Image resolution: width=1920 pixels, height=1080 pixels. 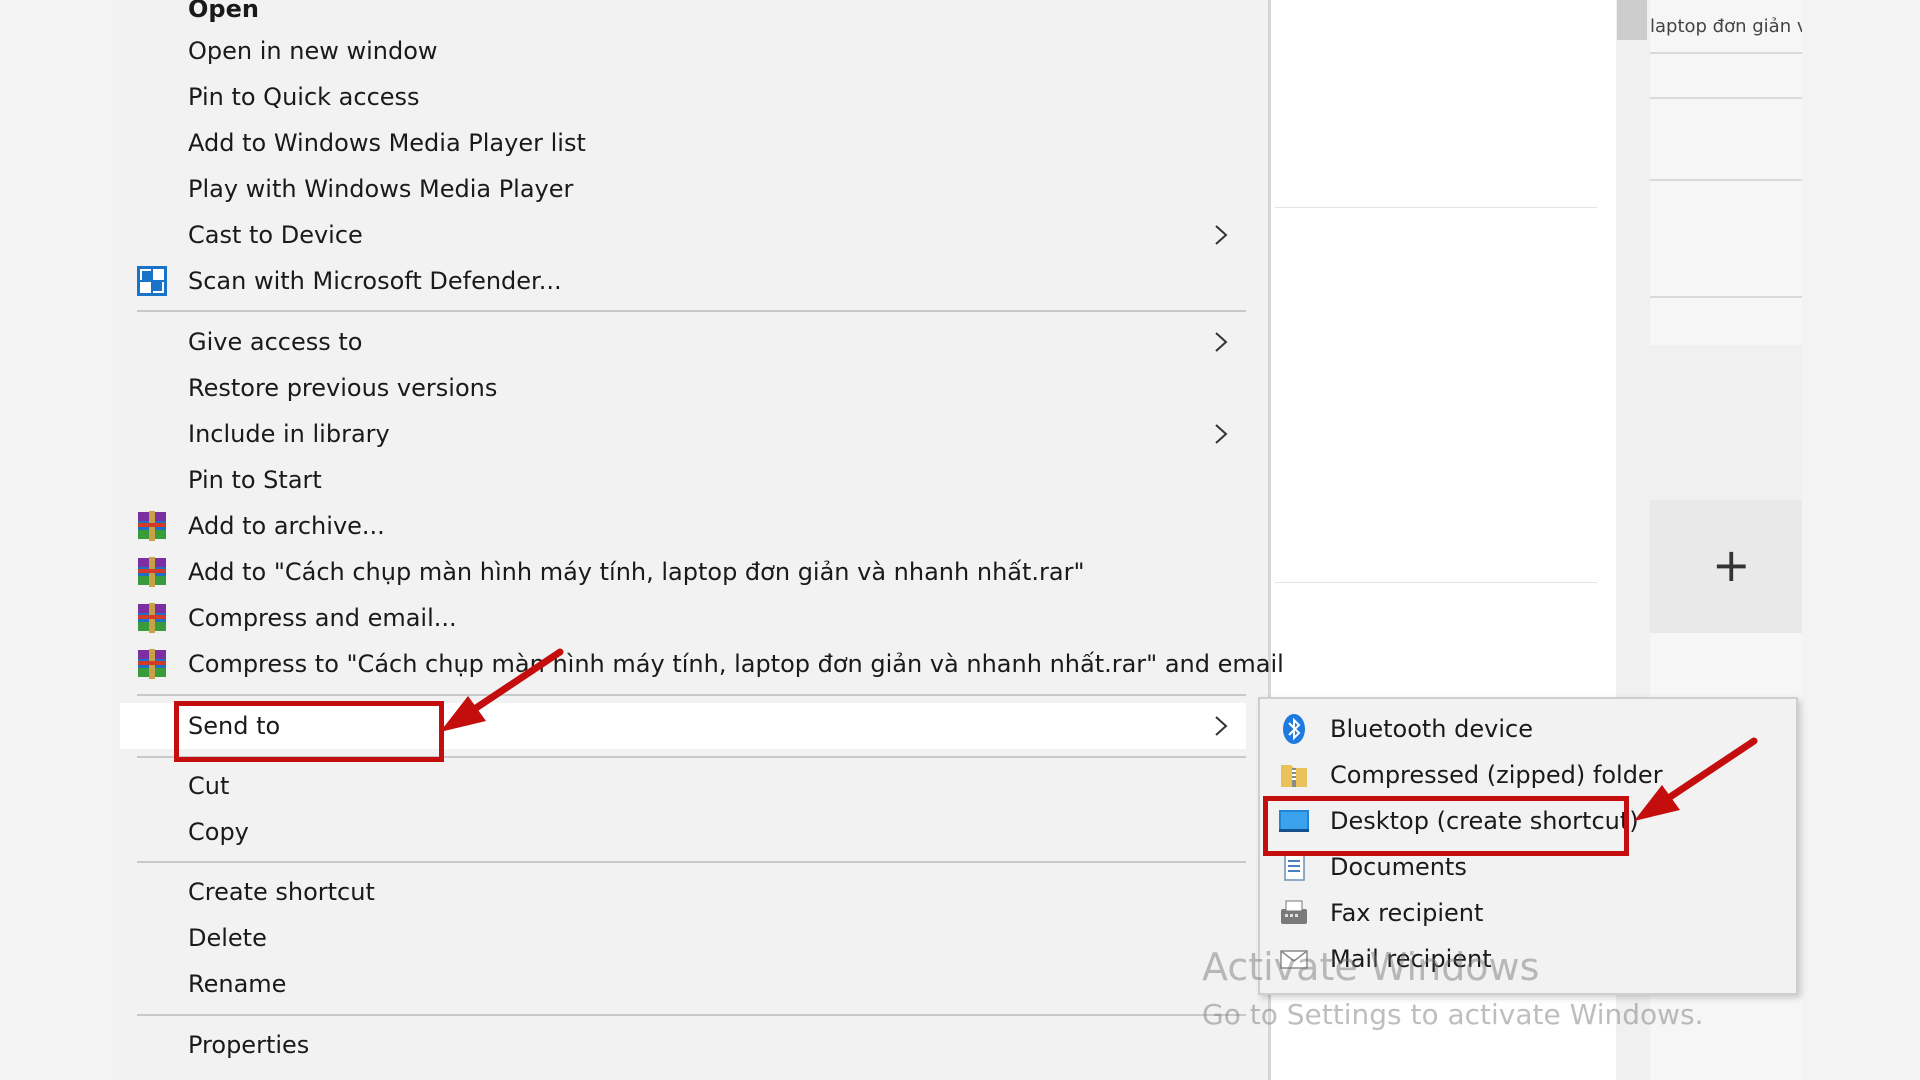 I want to click on activate-windows-watermark-title: Activate Windows, so click(x=1371, y=967).